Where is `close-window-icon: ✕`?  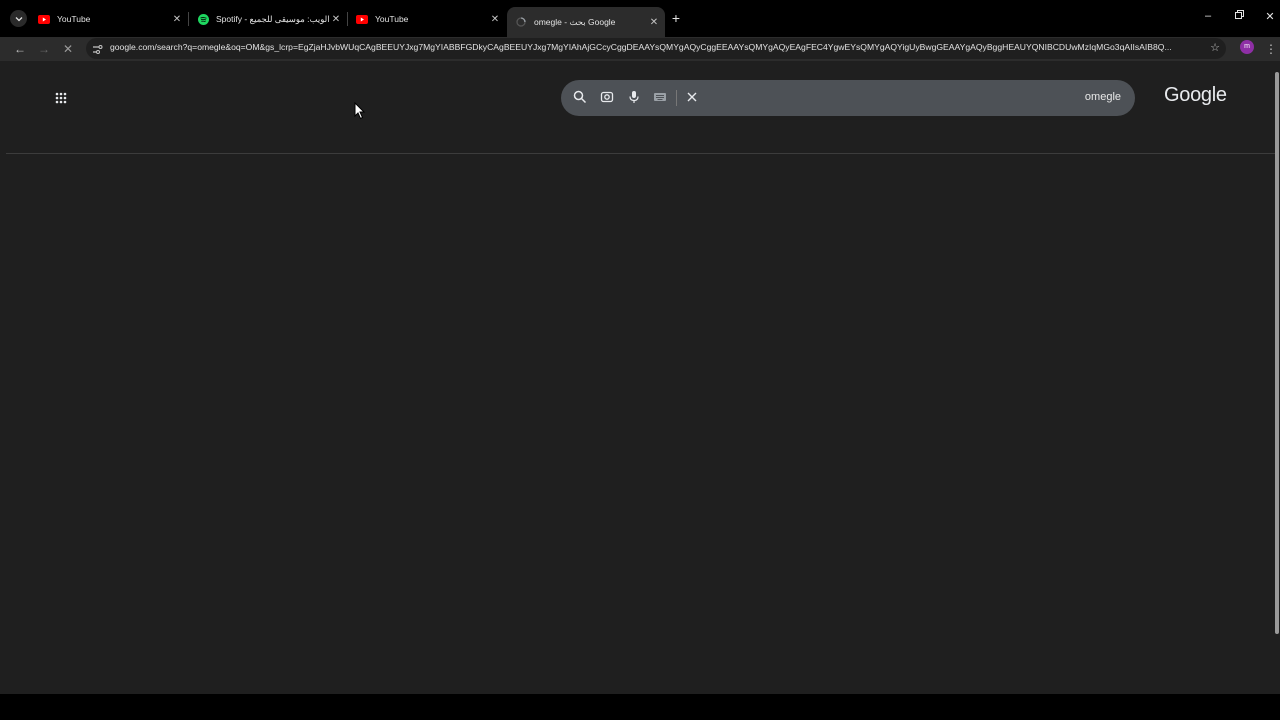 close-window-icon: ✕ is located at coordinates (1270, 16).